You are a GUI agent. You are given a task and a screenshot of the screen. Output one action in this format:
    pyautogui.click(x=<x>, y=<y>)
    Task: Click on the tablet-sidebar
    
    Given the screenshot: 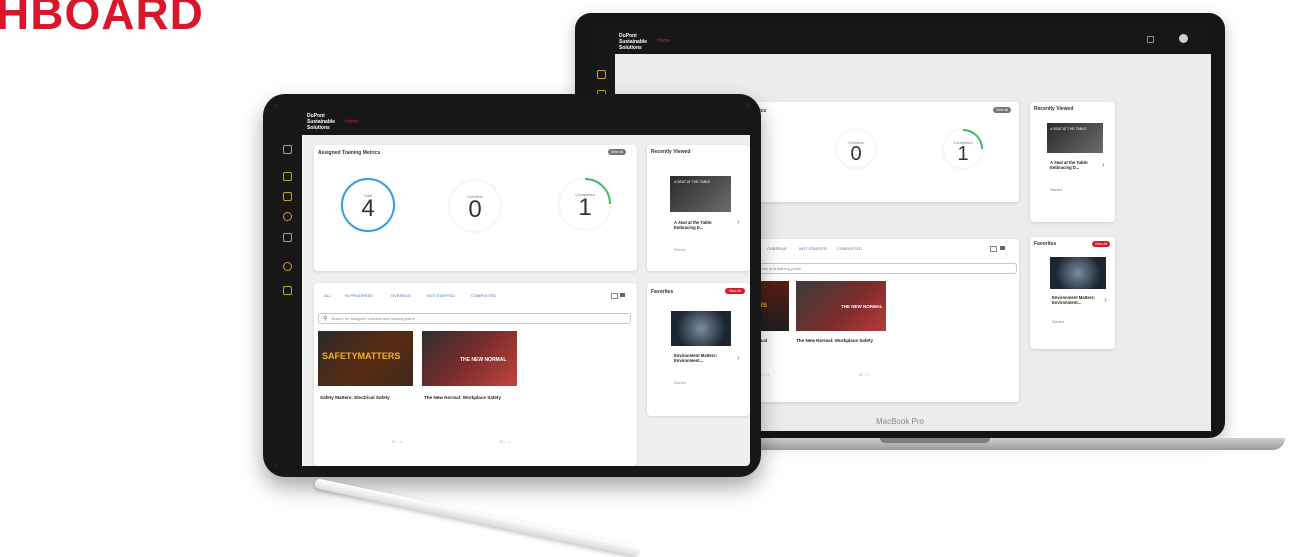 What is the action you would take?
    pyautogui.click(x=288, y=300)
    